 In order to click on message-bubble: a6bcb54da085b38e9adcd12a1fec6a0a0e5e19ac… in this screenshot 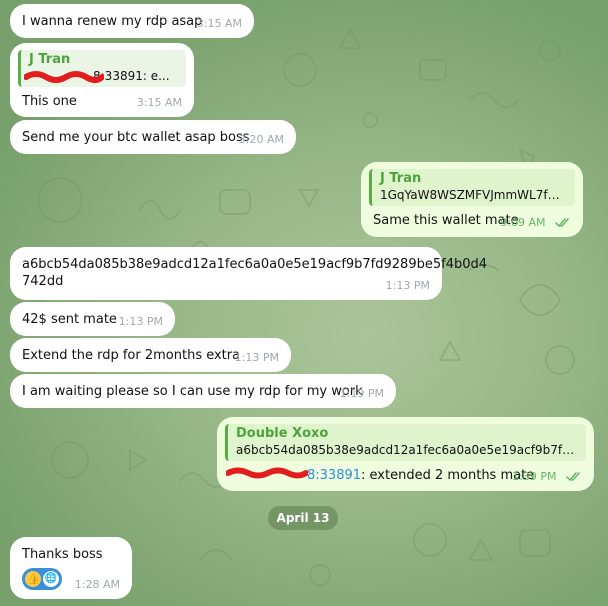, I will do `click(249, 273)`.